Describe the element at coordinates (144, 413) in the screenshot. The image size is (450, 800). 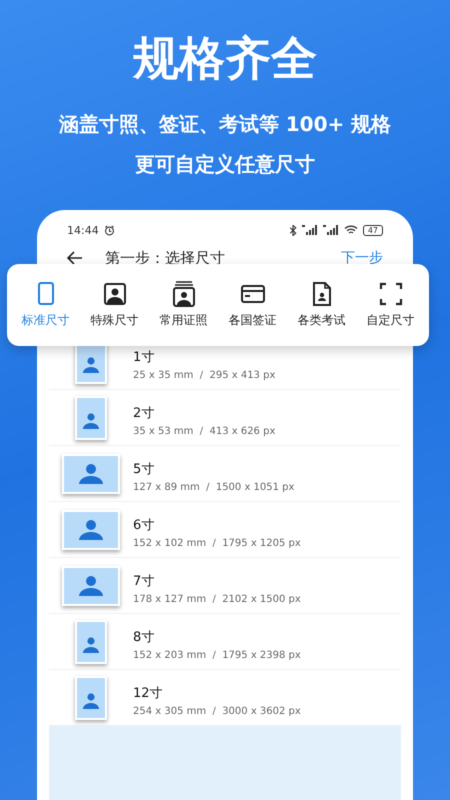
I see `size-name: 2寸` at that location.